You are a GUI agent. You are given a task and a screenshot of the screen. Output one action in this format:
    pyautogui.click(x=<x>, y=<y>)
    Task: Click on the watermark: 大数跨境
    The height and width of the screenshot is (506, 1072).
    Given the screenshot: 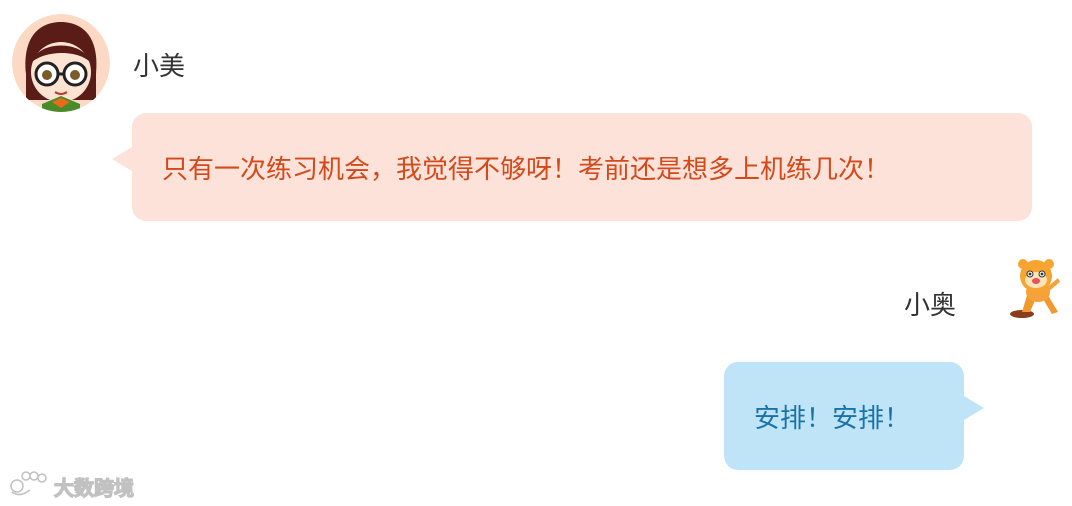 What is the action you would take?
    pyautogui.click(x=71, y=486)
    